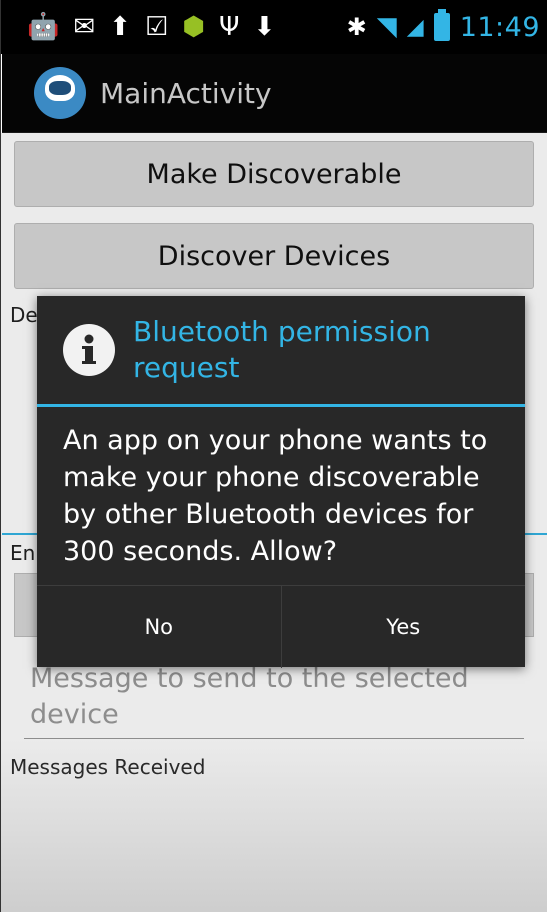 The height and width of the screenshot is (912, 547). Describe the element at coordinates (415, 27) in the screenshot. I see `signal-icon: ◢` at that location.